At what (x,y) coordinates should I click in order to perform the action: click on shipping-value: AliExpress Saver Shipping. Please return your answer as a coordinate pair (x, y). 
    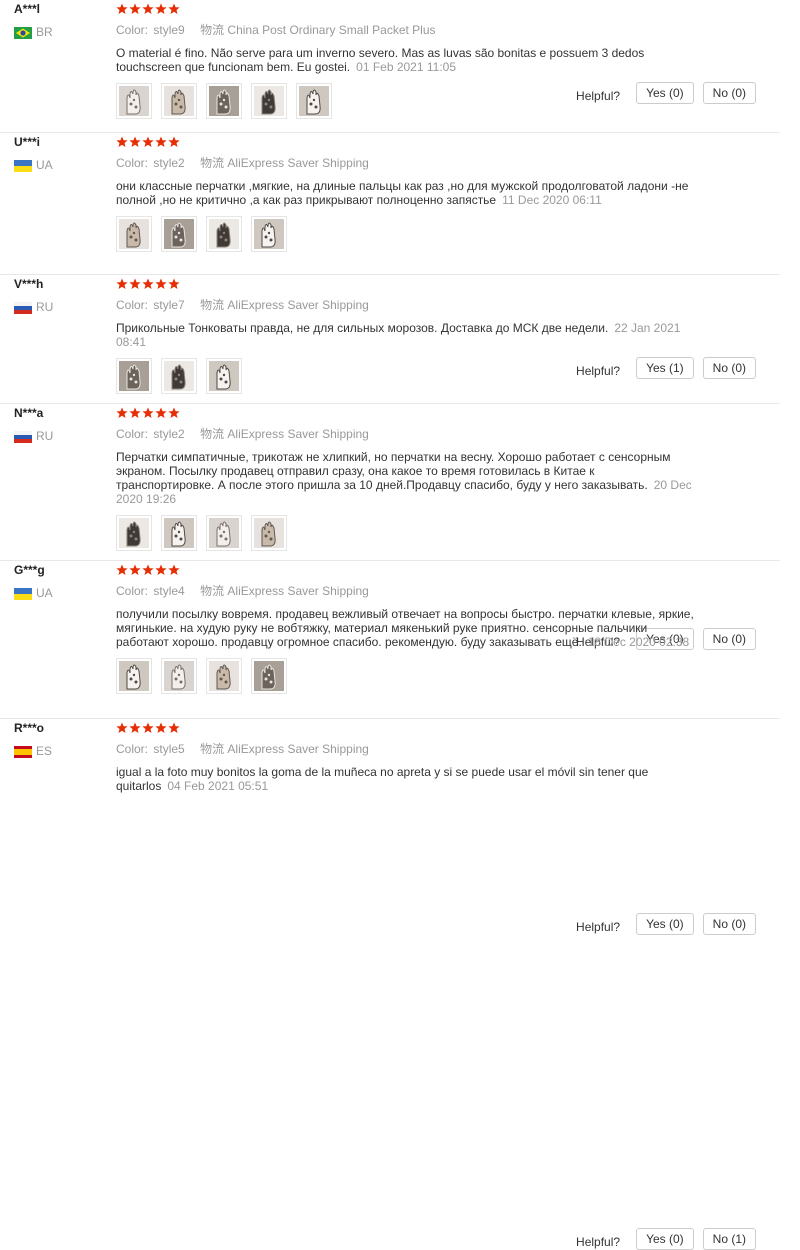
    Looking at the image, I should click on (298, 434).